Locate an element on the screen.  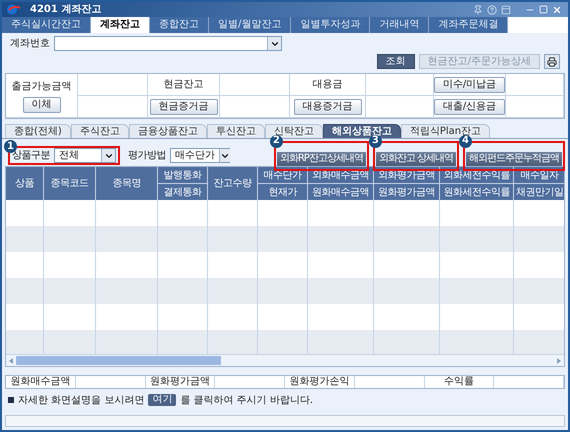
scrollbar-thumb is located at coordinates (118, 360).